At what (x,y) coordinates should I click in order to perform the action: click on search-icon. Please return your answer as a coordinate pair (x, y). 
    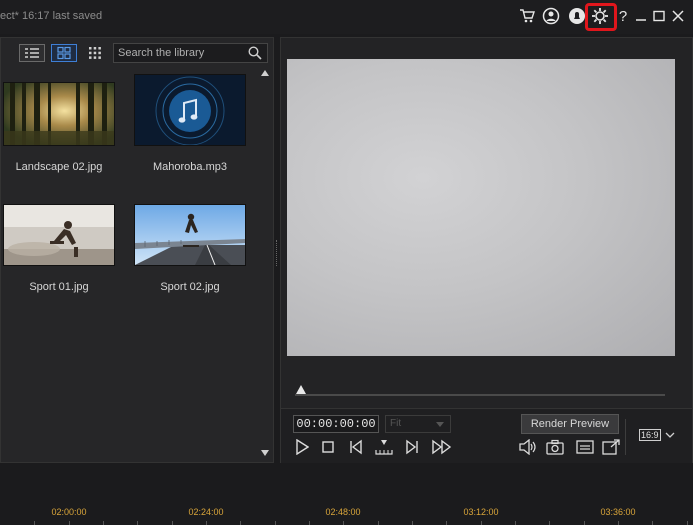
    Looking at the image, I should click on (255, 54).